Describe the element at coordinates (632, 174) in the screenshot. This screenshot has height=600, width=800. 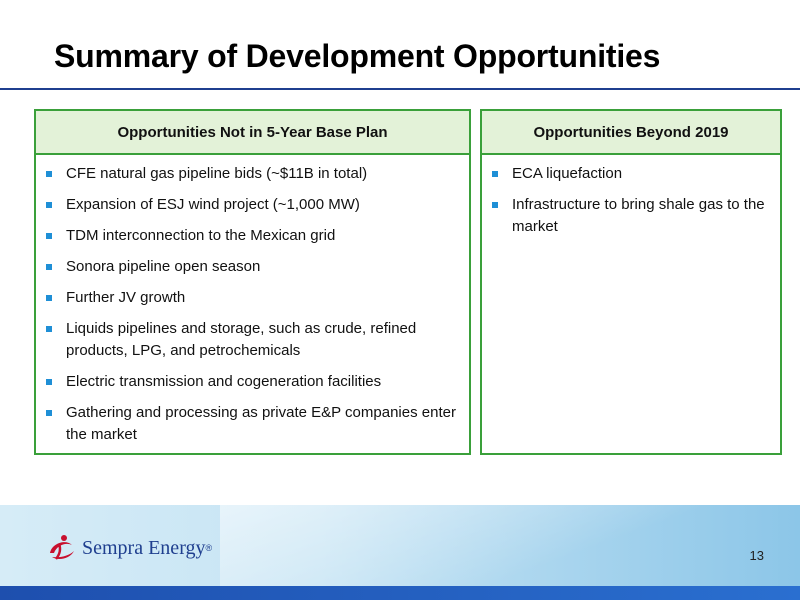
I see `list-item: ECA liquefaction` at that location.